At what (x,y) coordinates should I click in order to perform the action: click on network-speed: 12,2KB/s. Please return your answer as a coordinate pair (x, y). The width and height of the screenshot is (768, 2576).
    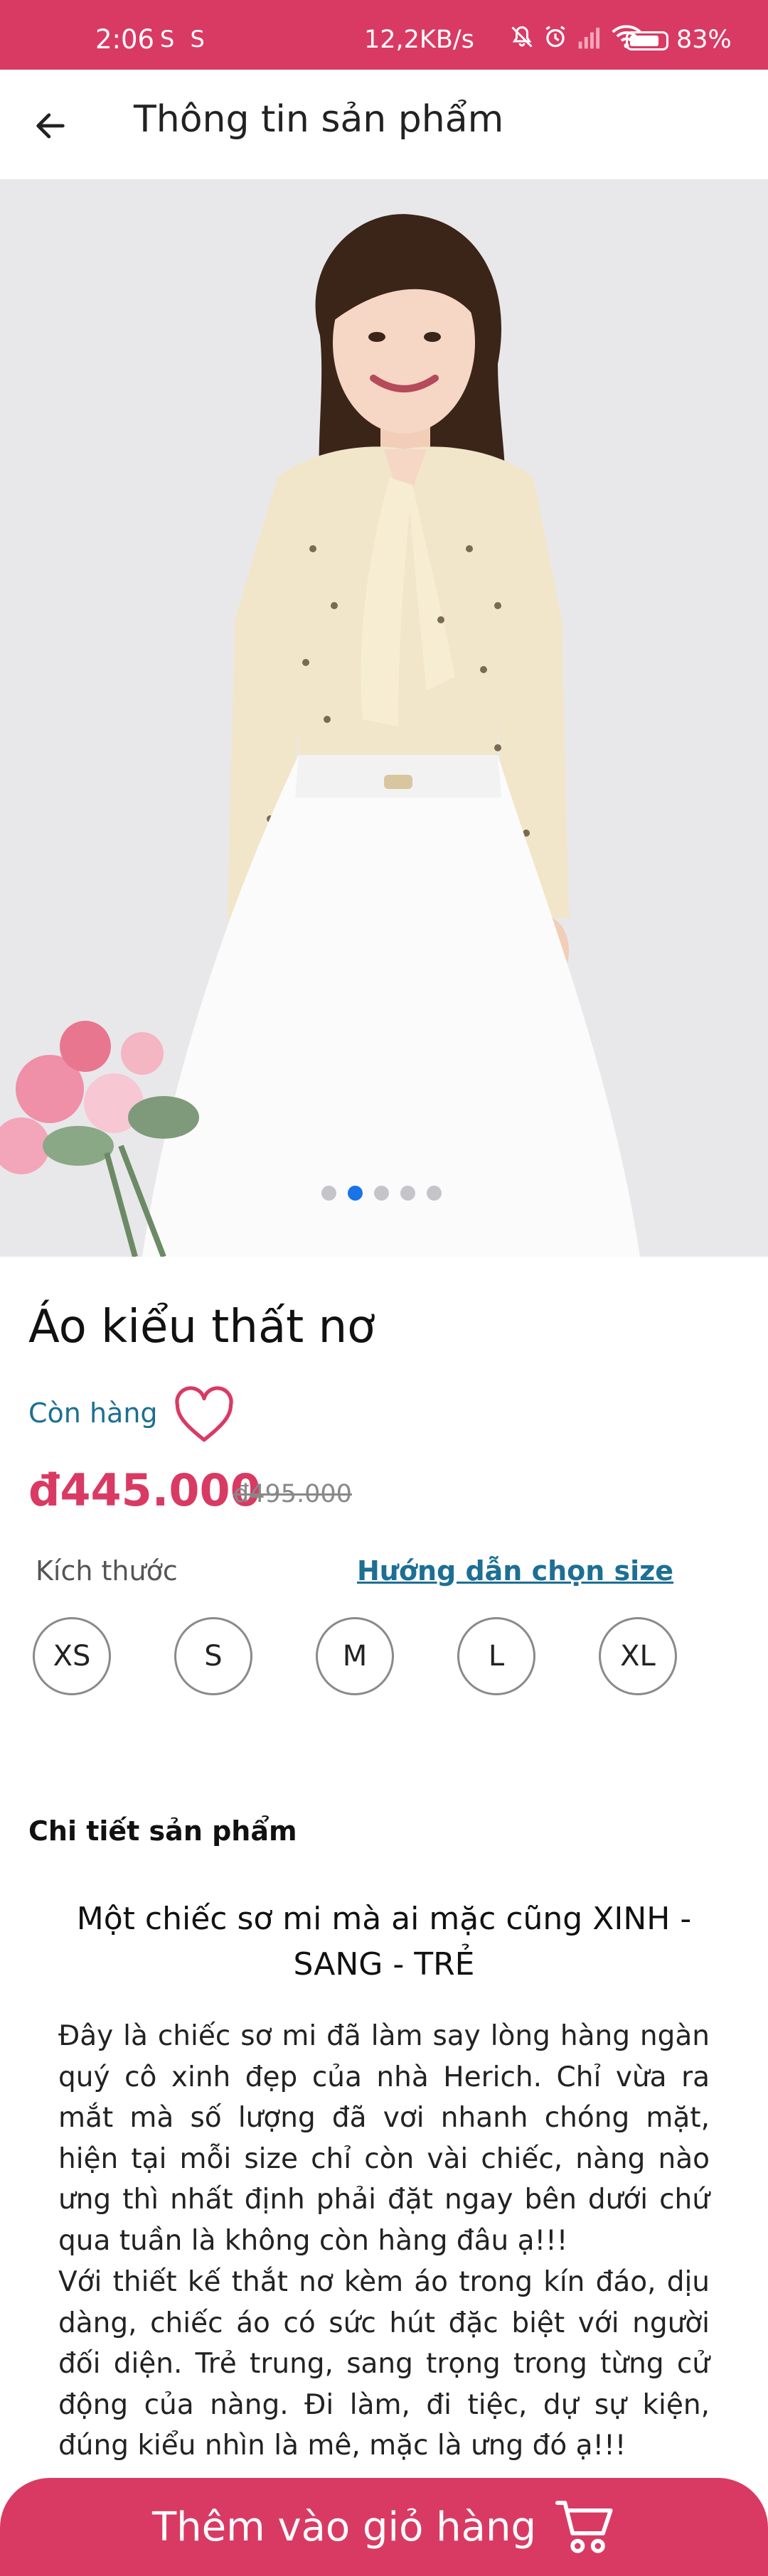
    Looking at the image, I should click on (419, 40).